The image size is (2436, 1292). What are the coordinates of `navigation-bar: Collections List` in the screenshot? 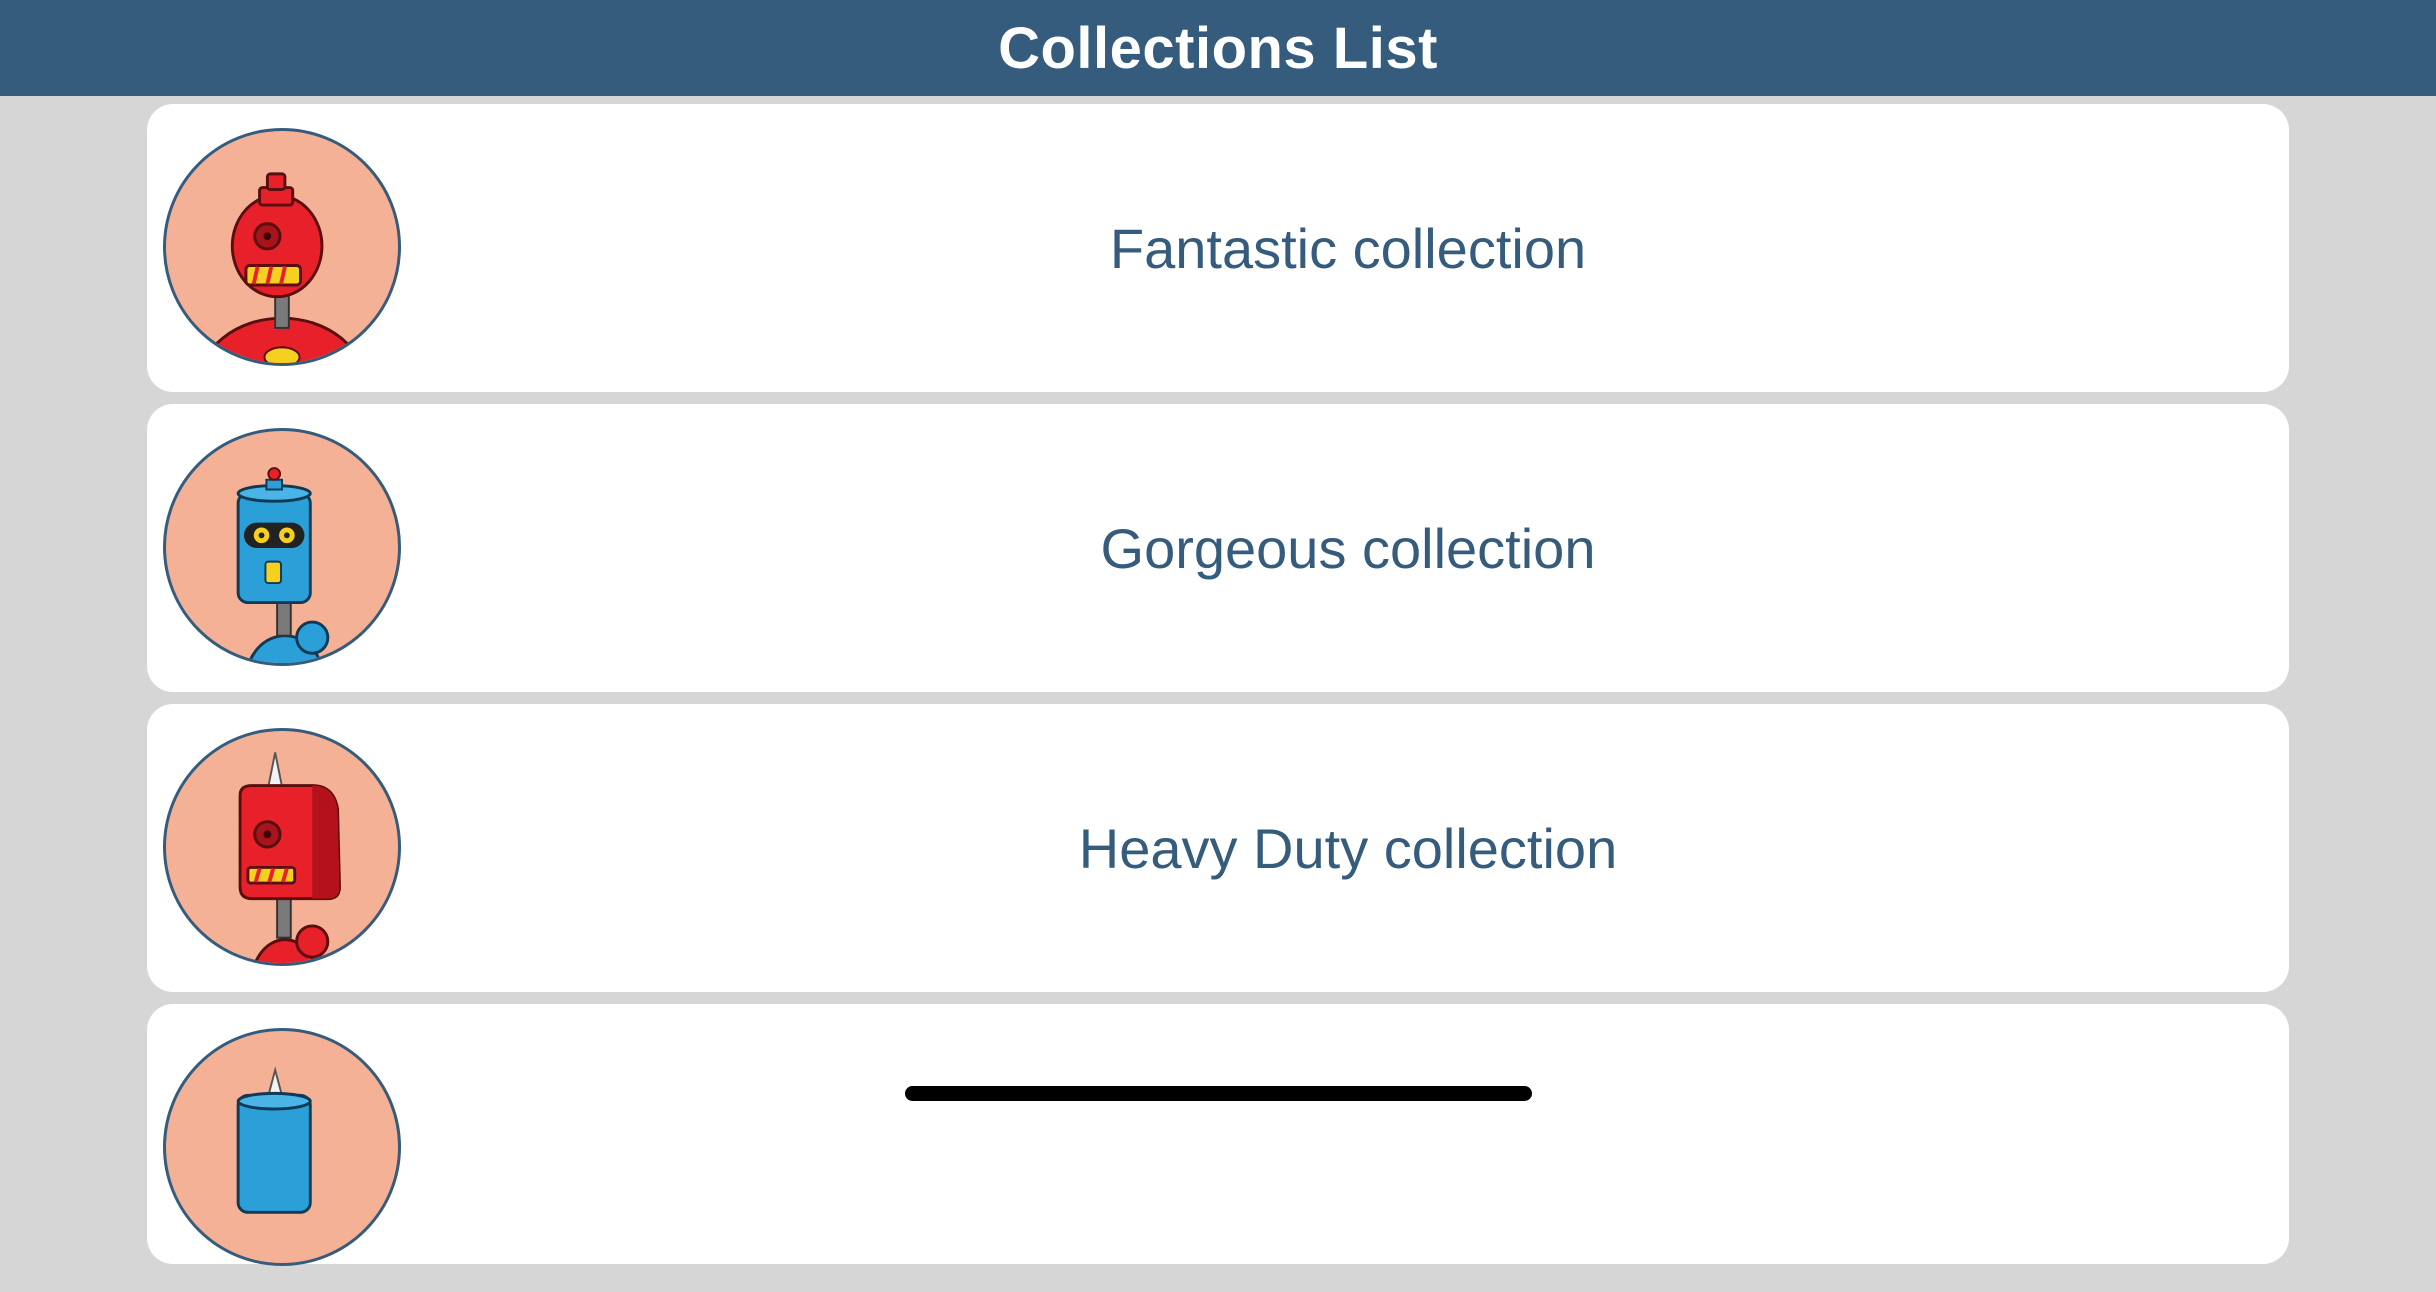 It's located at (1218, 48).